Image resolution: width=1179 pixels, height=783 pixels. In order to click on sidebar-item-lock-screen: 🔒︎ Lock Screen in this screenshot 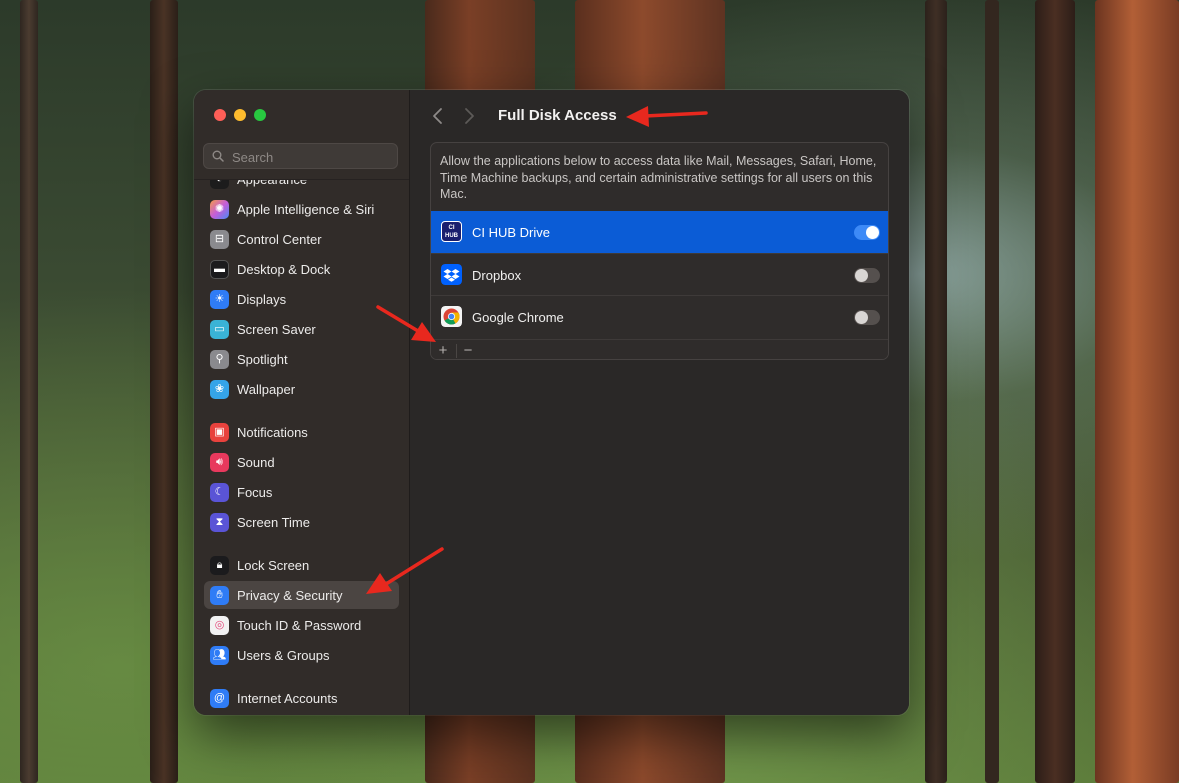, I will do `click(301, 565)`.